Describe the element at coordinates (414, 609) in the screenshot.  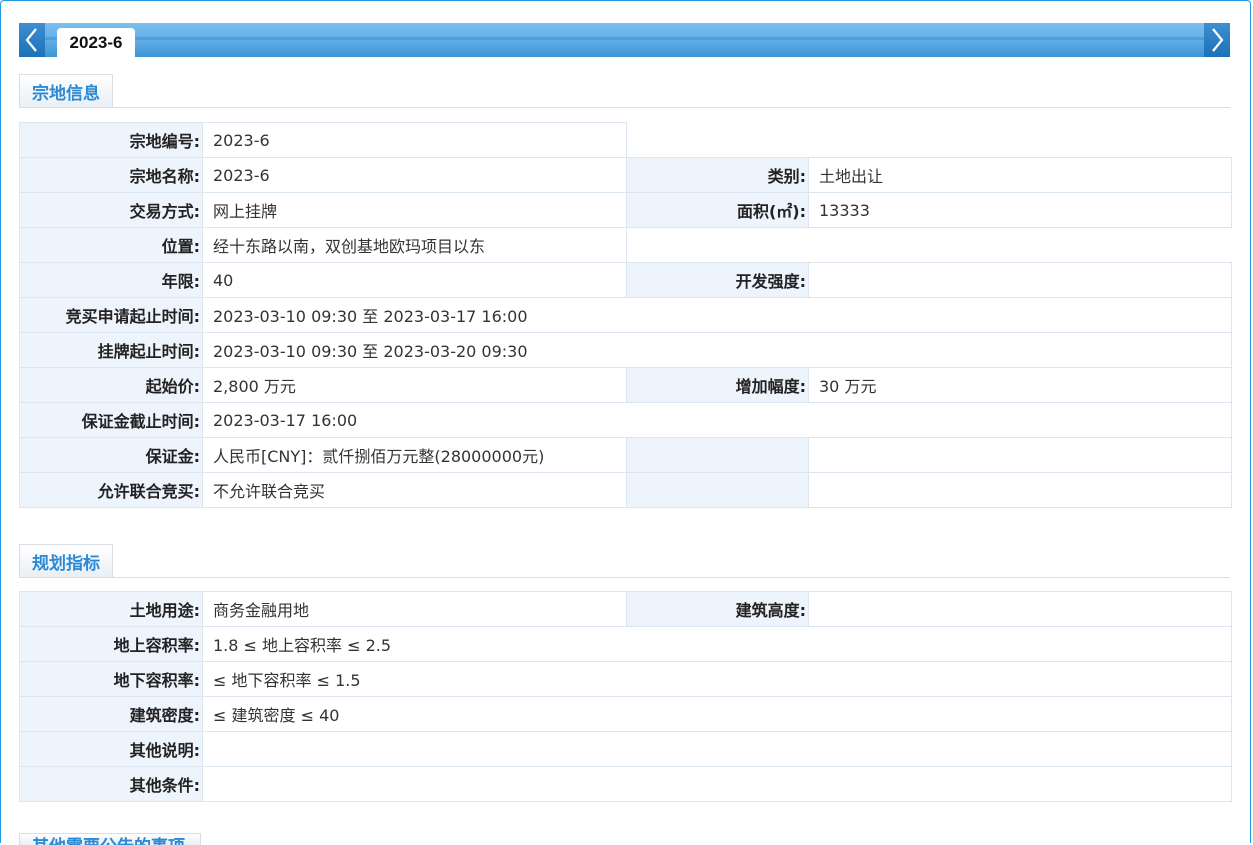
I see `value-land-use: 商务金融用地` at that location.